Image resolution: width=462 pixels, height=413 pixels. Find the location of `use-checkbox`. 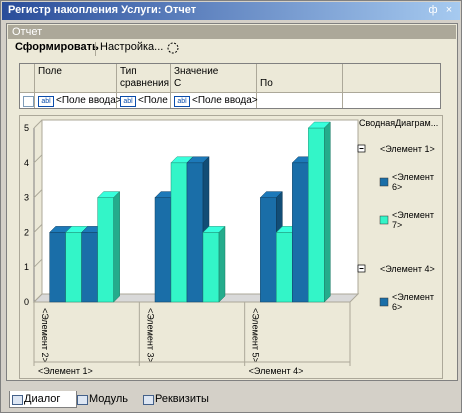

use-checkbox is located at coordinates (28, 101).